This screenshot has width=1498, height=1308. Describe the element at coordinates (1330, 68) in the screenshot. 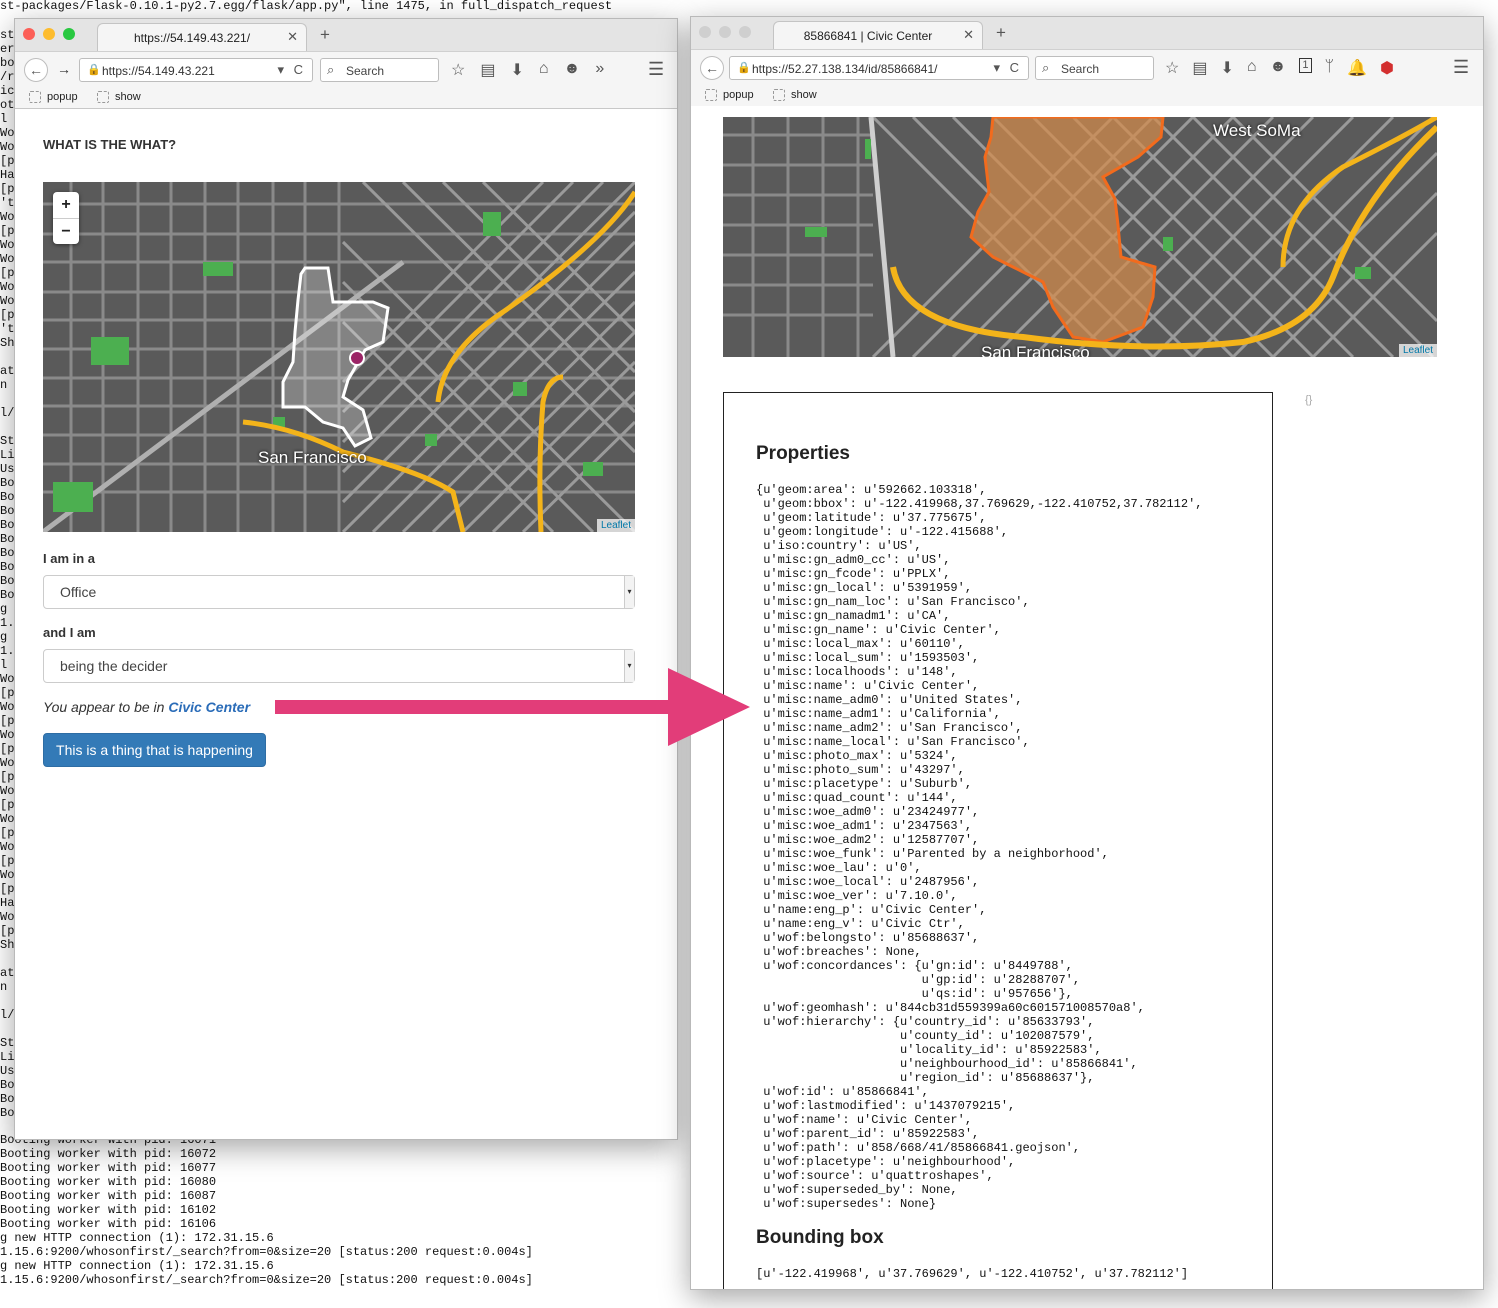

I see `network-icon: ᛘ` at that location.